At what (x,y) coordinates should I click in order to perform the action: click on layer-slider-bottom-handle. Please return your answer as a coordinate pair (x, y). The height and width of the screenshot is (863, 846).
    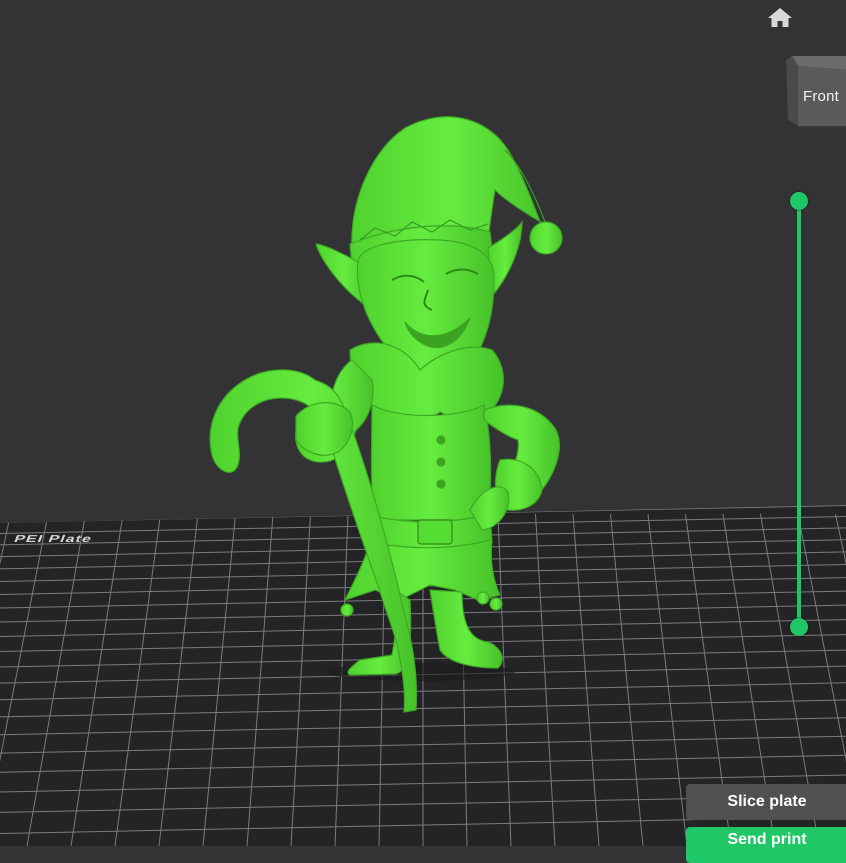
    Looking at the image, I should click on (799, 627).